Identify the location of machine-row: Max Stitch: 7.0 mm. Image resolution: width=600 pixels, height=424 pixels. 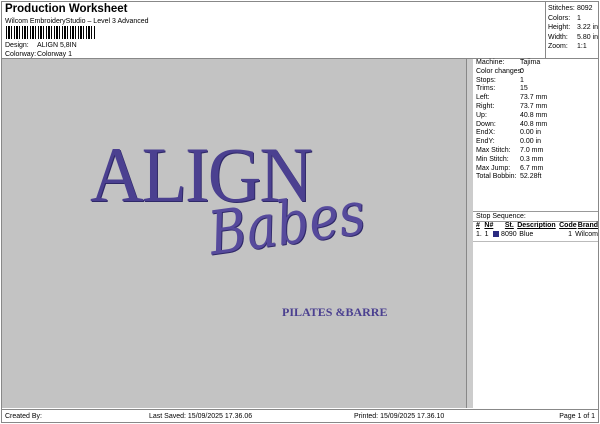
(538, 151).